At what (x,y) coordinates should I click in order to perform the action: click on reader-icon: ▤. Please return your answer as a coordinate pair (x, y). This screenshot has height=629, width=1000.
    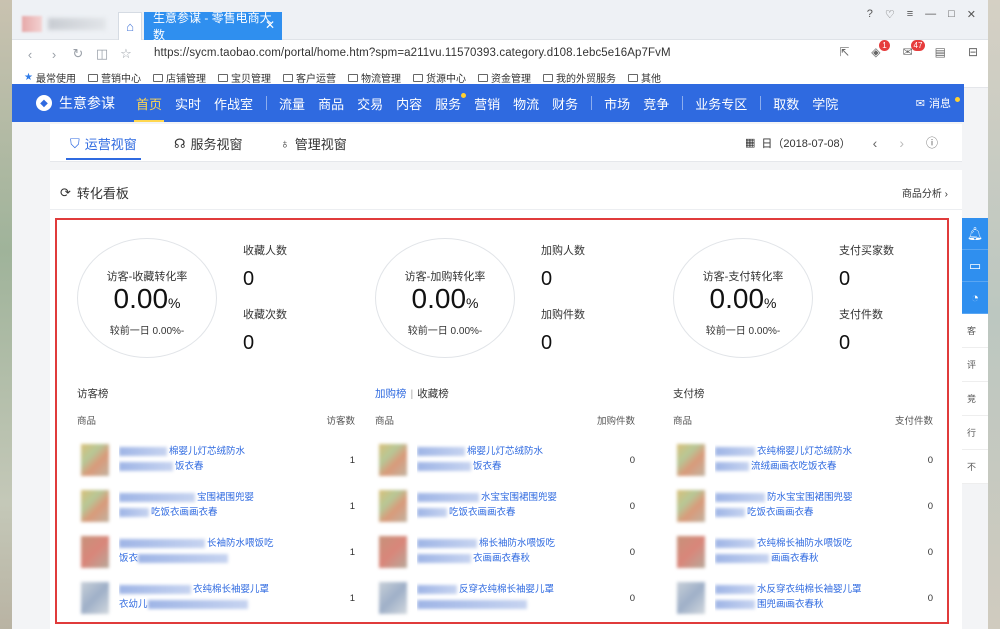
    Looking at the image, I should click on (940, 52).